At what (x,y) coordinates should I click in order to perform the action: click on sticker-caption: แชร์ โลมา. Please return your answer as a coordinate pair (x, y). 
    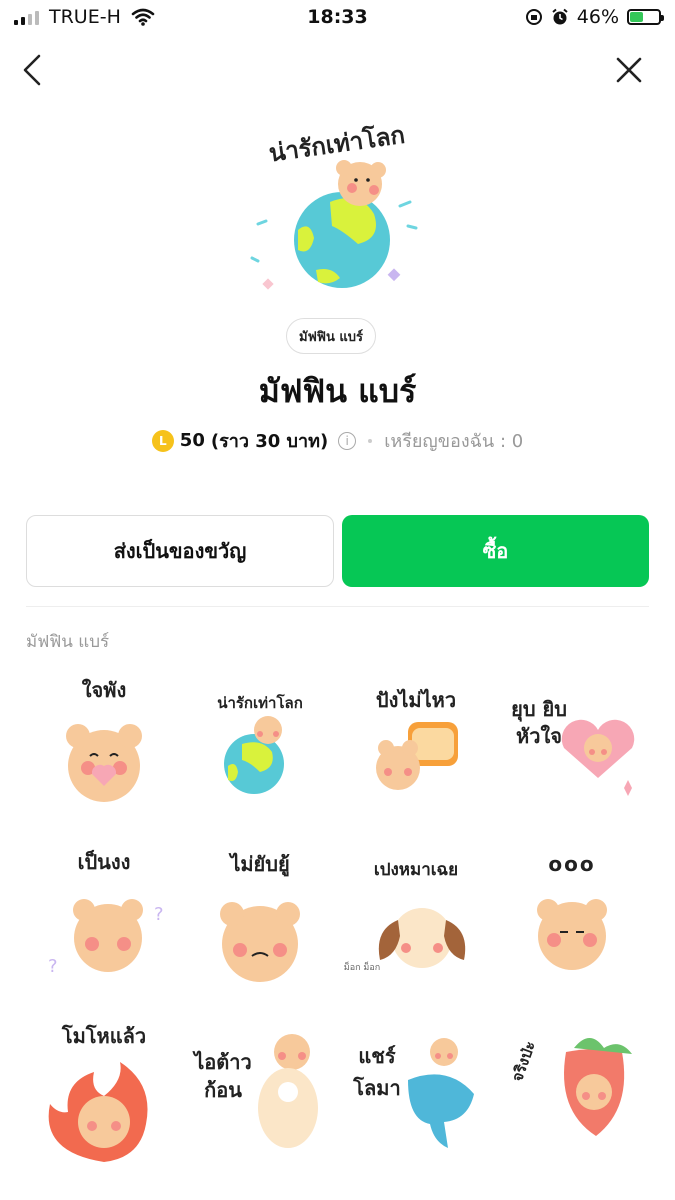
    Looking at the image, I should click on (377, 1072).